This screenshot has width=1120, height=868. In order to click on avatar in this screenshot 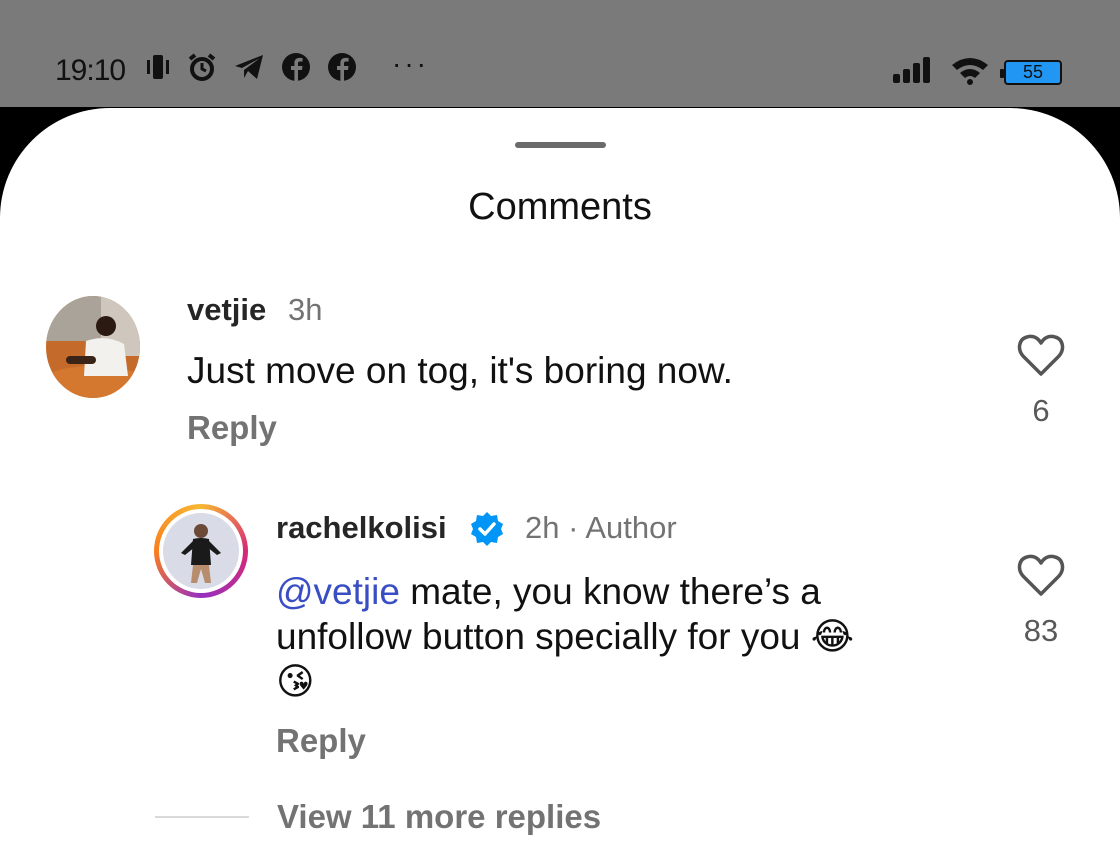, I will do `click(93, 347)`.